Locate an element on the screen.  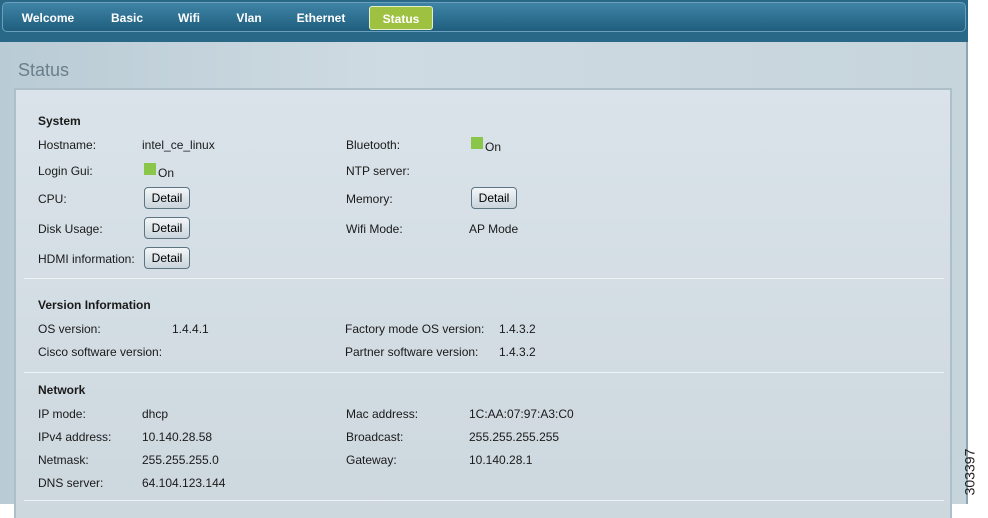
ip-mode-label: IP mode: is located at coordinates (62, 414).